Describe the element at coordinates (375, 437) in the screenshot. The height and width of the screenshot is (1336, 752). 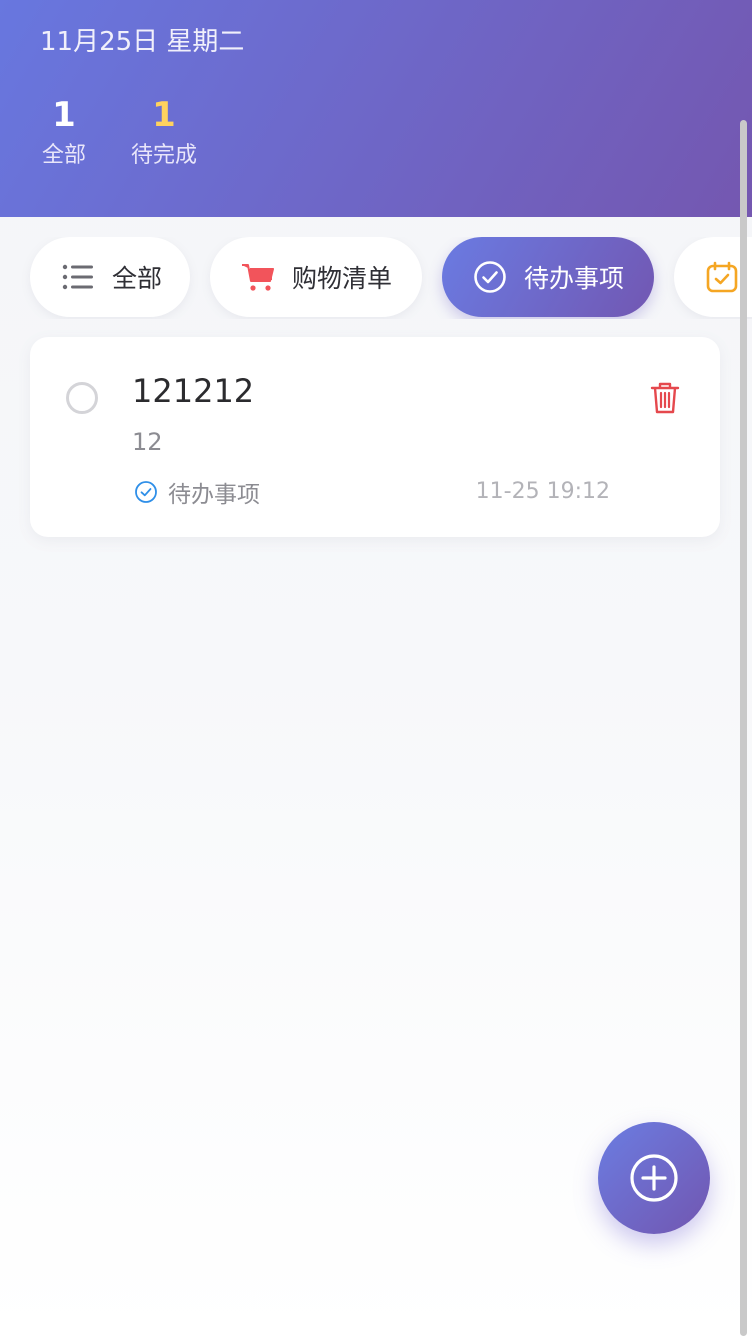
I see `todo-item-card: 121212 12 待办事项 11-25 19:12` at that location.